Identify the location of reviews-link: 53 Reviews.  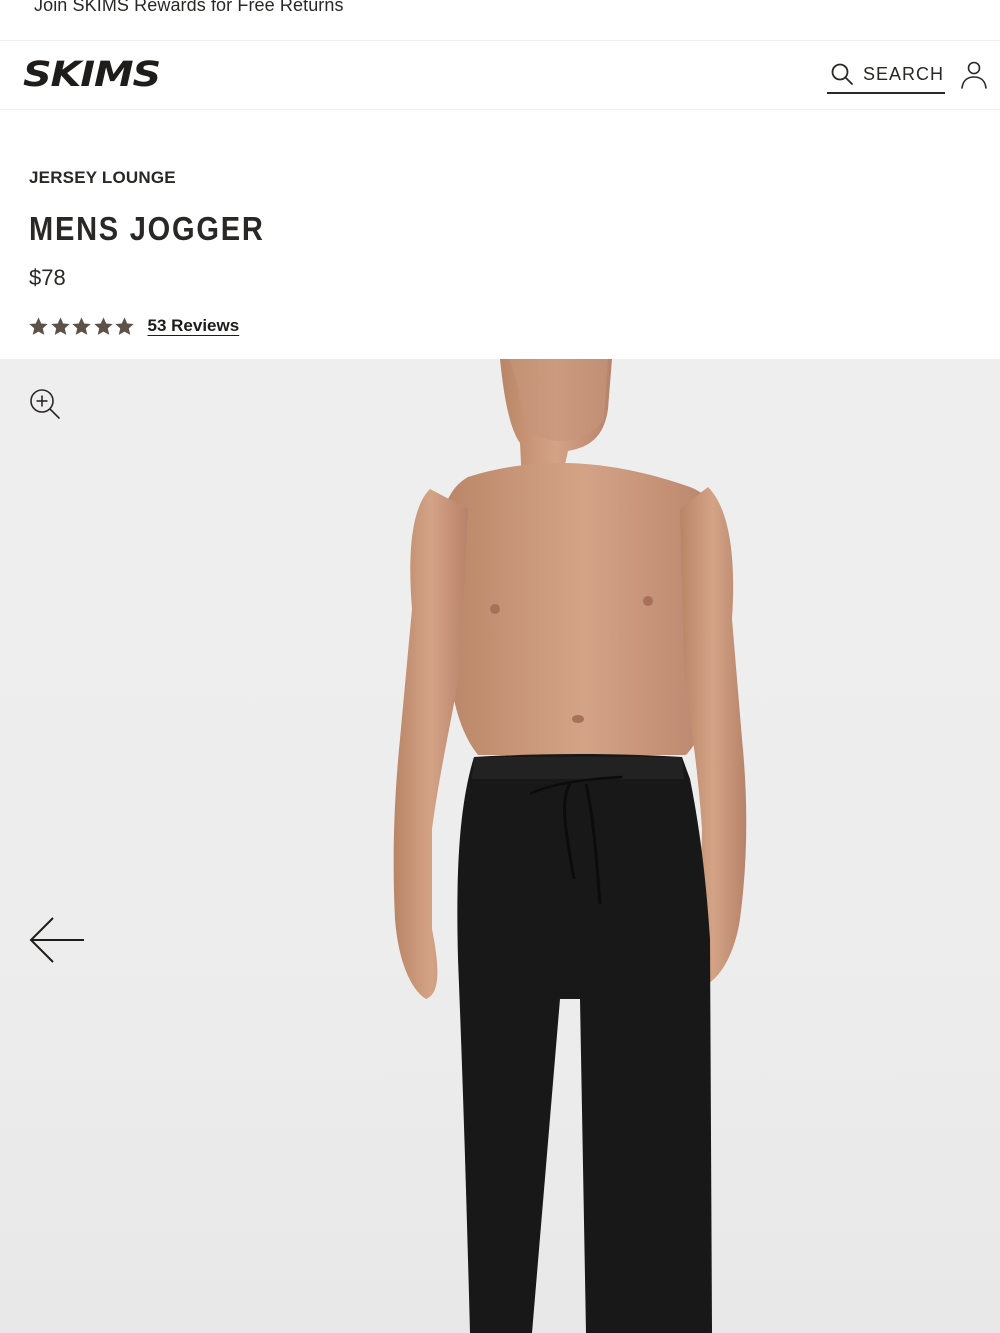
(194, 326).